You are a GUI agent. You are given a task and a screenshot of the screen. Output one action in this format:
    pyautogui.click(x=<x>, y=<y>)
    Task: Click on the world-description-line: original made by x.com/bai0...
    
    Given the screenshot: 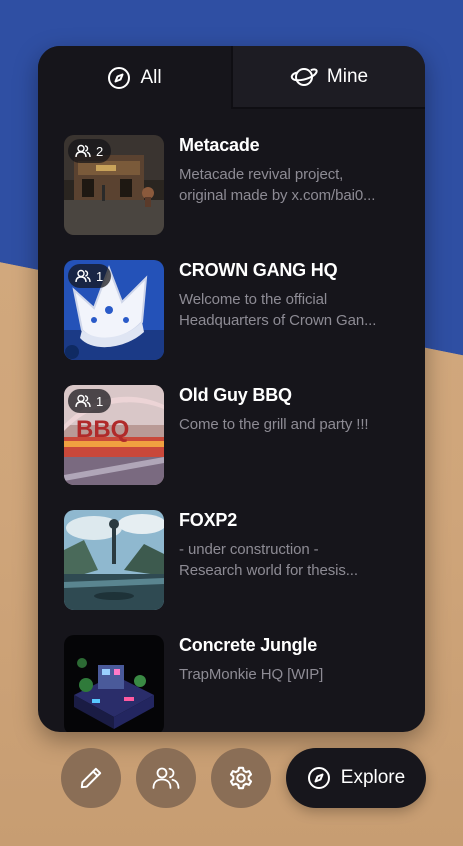 What is the action you would take?
    pyautogui.click(x=277, y=195)
    